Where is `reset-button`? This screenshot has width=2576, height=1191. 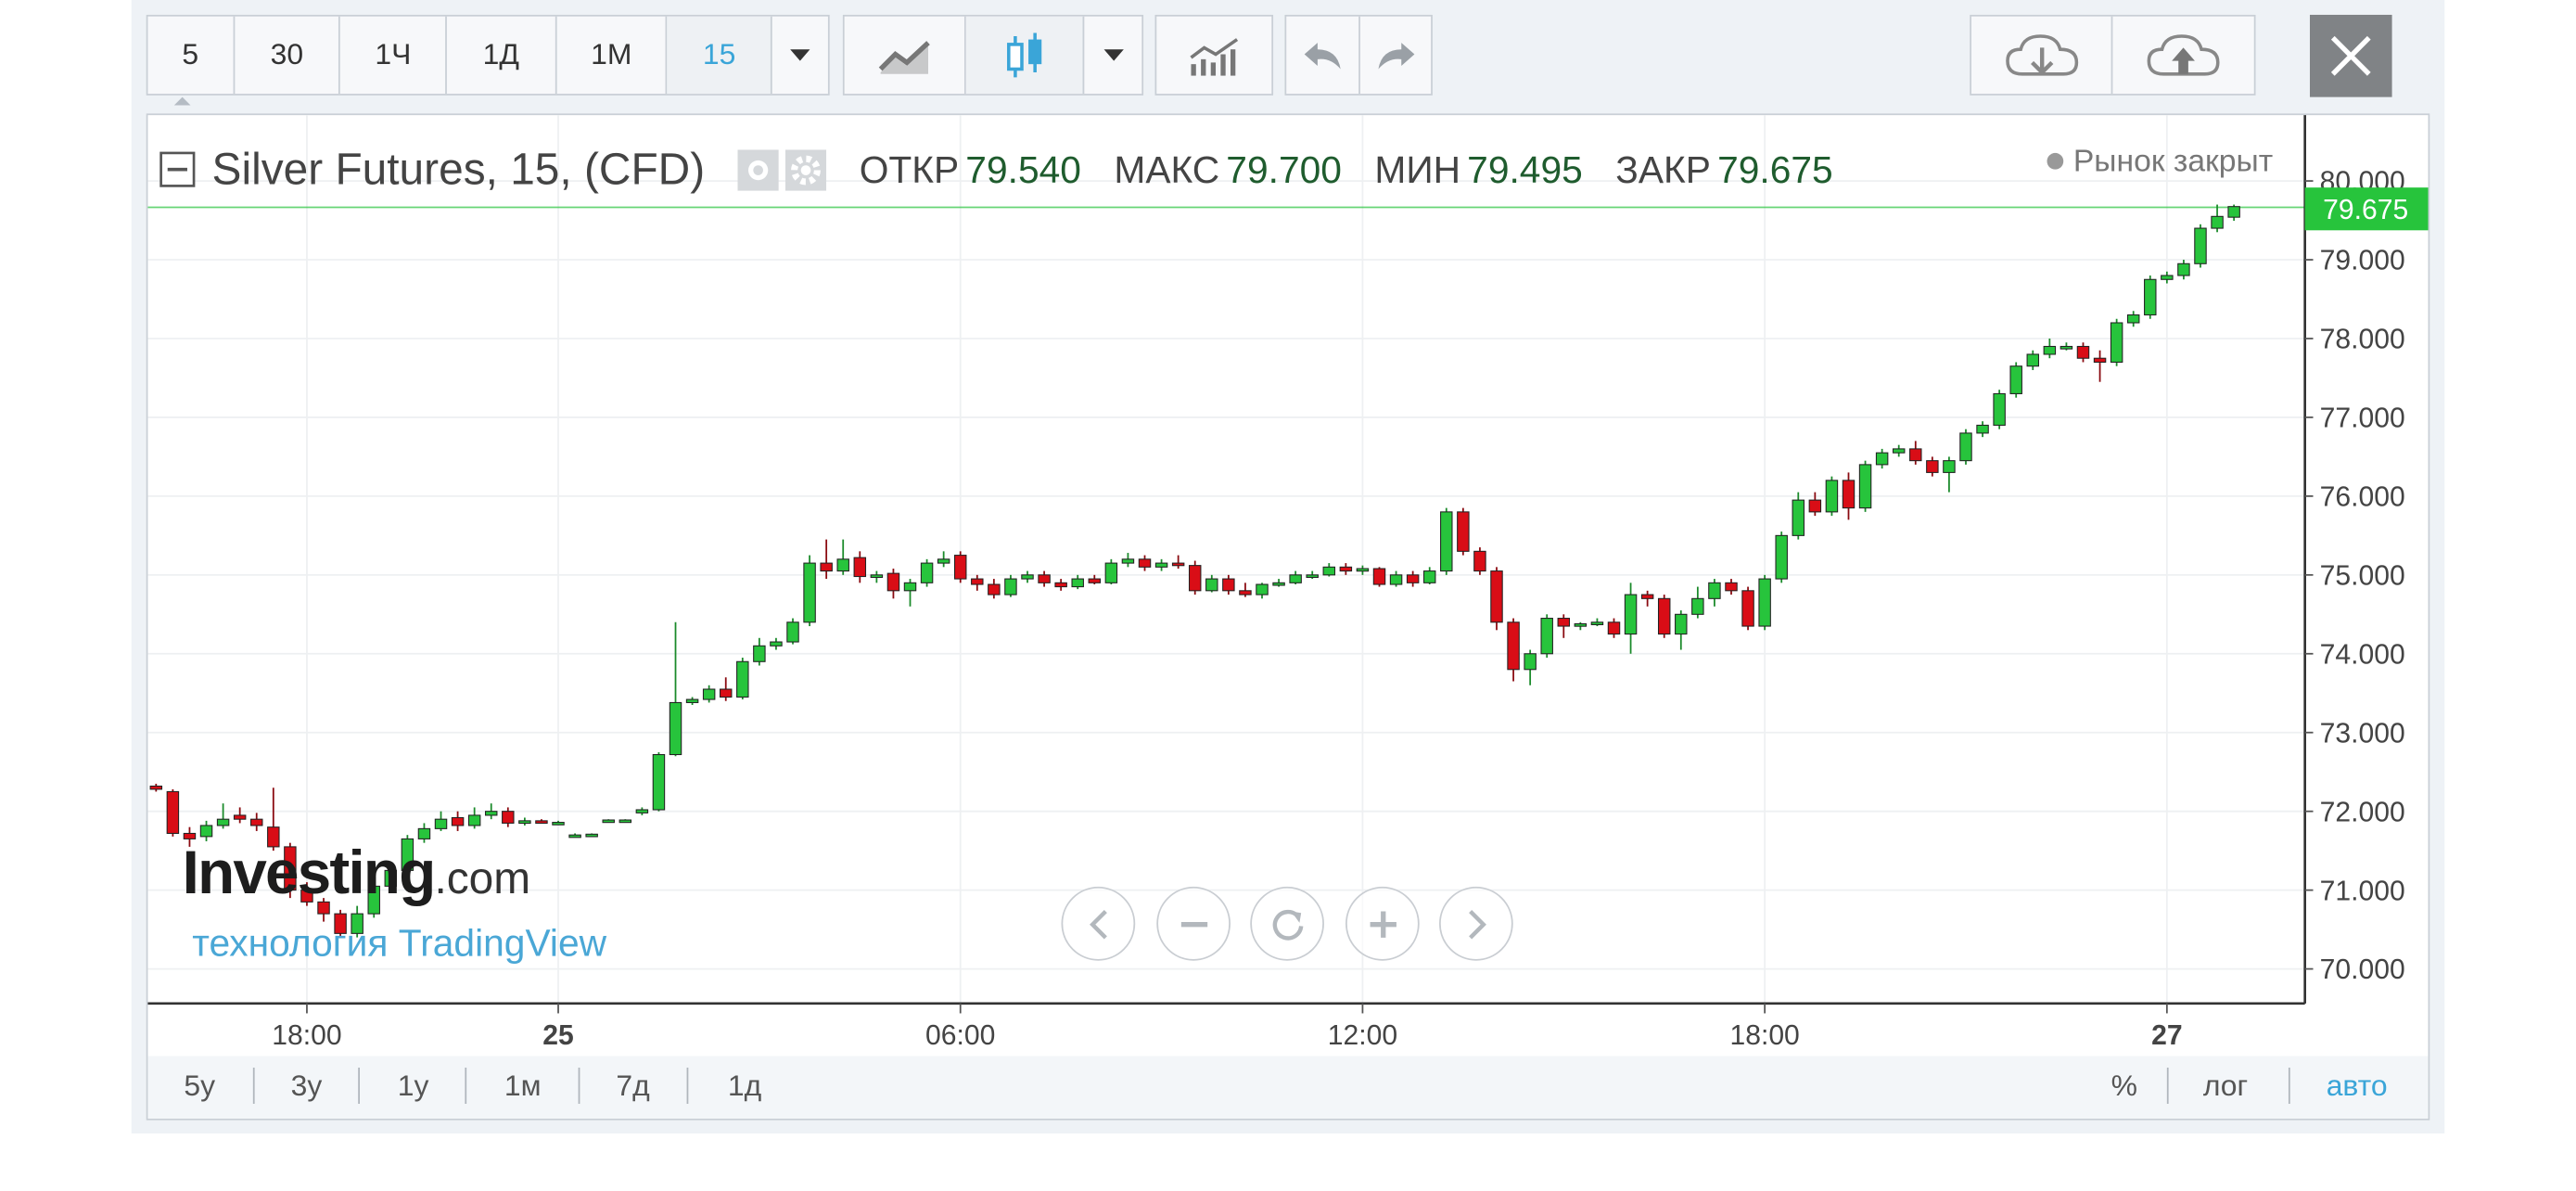
reset-button is located at coordinates (1287, 923).